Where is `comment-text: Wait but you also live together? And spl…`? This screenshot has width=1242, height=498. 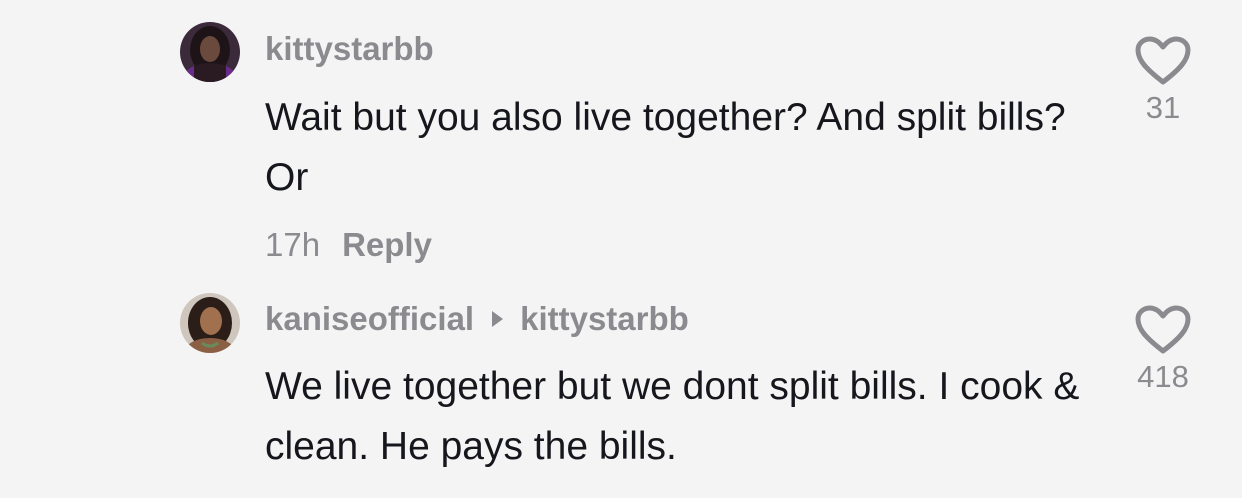
comment-text: Wait but you also live together? And spl… is located at coordinates (665, 147).